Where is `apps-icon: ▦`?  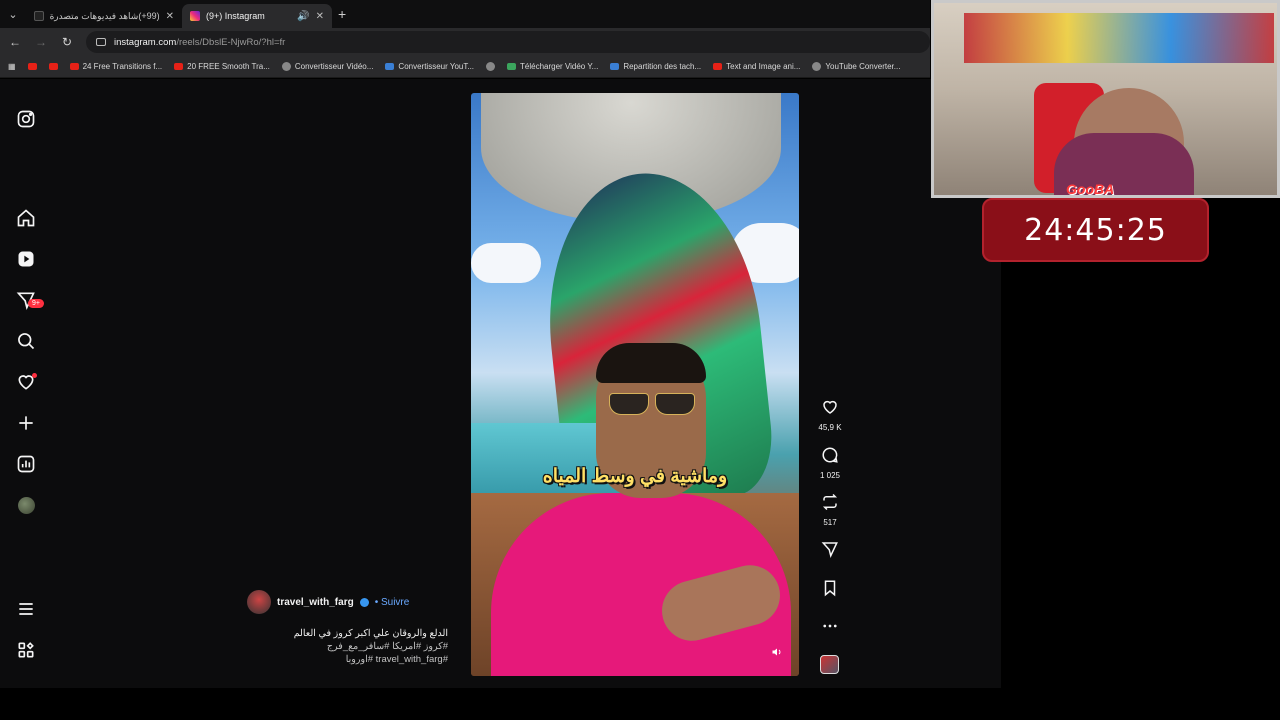 apps-icon: ▦ is located at coordinates (12, 66).